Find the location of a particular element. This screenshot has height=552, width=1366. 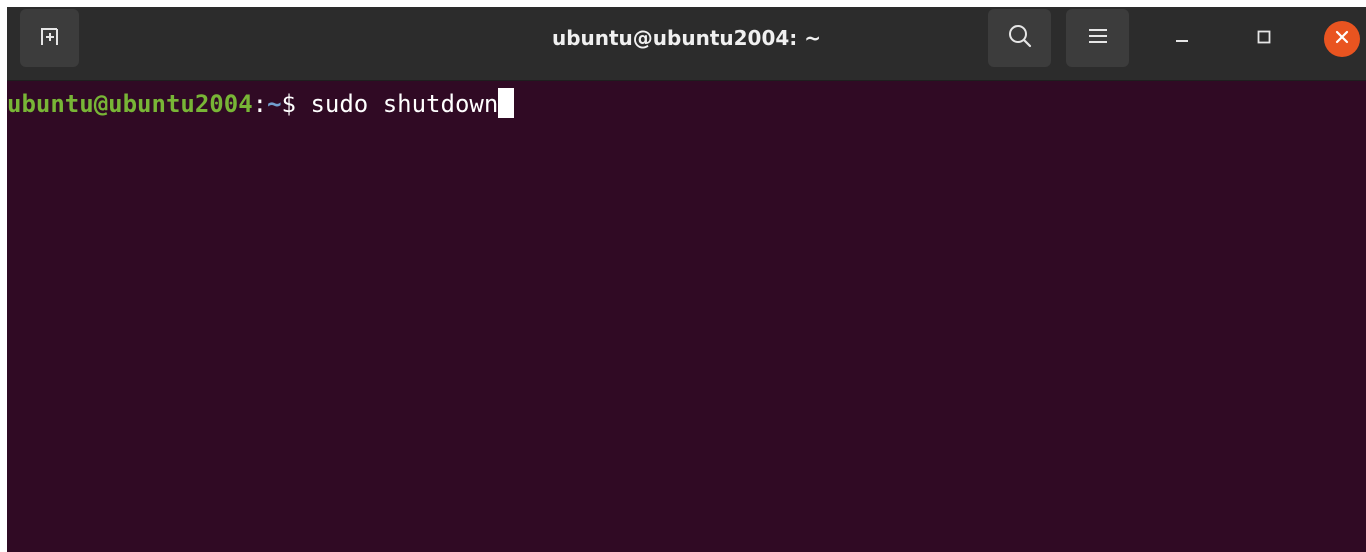

hamburger-menu-icon is located at coordinates (1098, 38).